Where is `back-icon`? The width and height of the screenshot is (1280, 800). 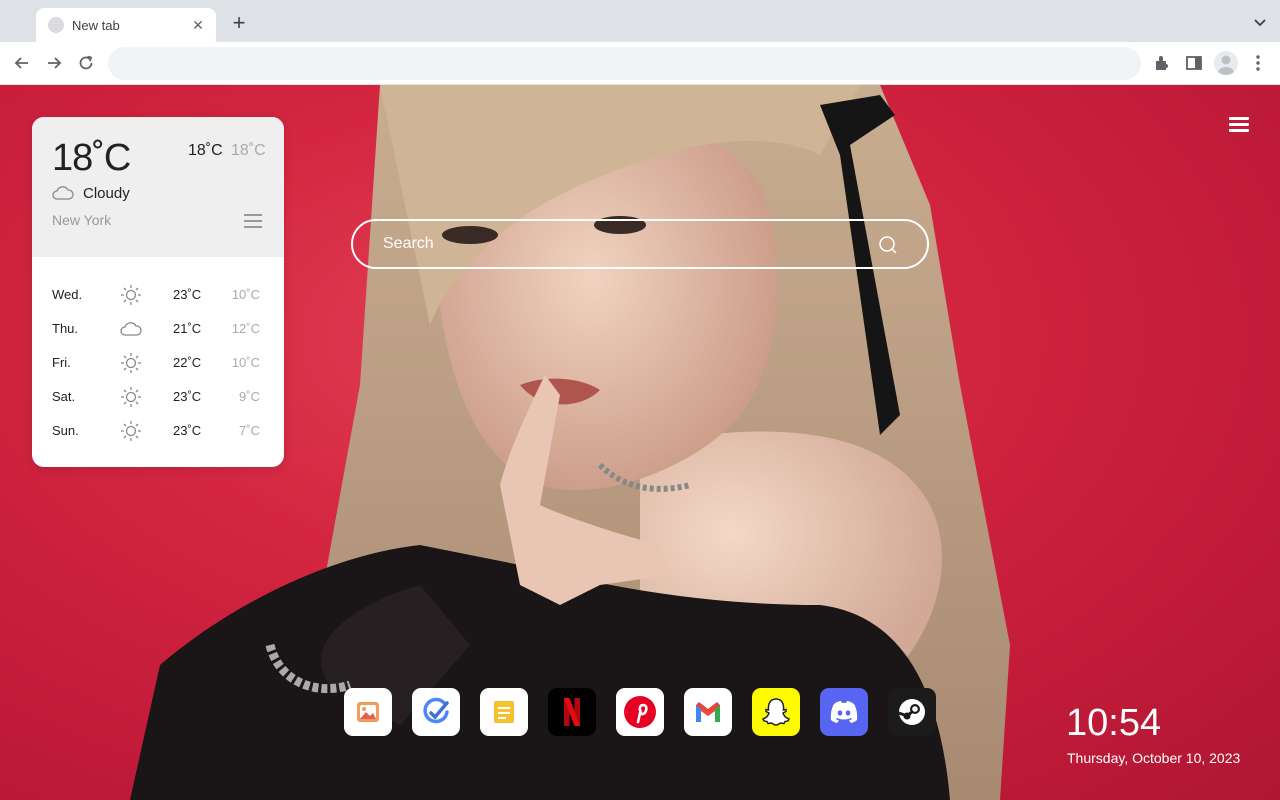 back-icon is located at coordinates (22, 63).